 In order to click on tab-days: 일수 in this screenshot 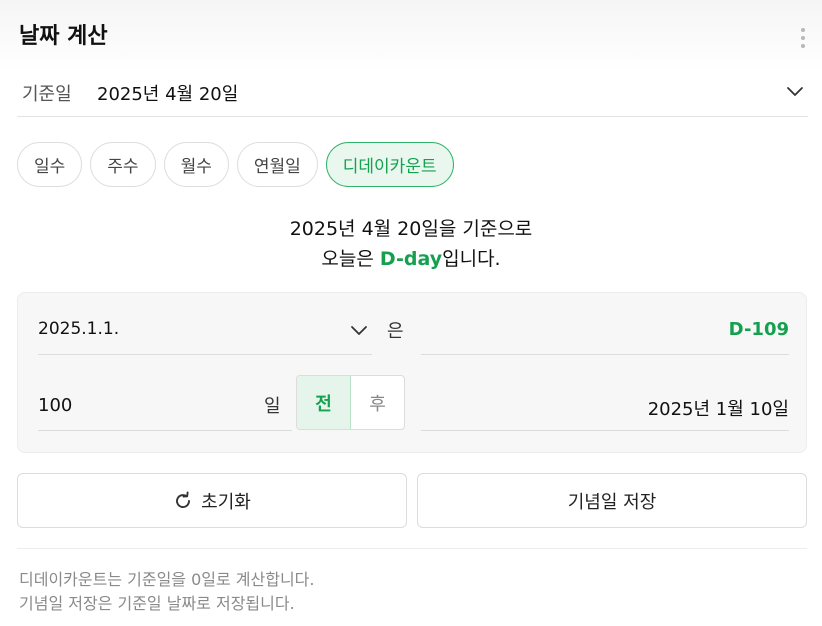, I will do `click(50, 164)`.